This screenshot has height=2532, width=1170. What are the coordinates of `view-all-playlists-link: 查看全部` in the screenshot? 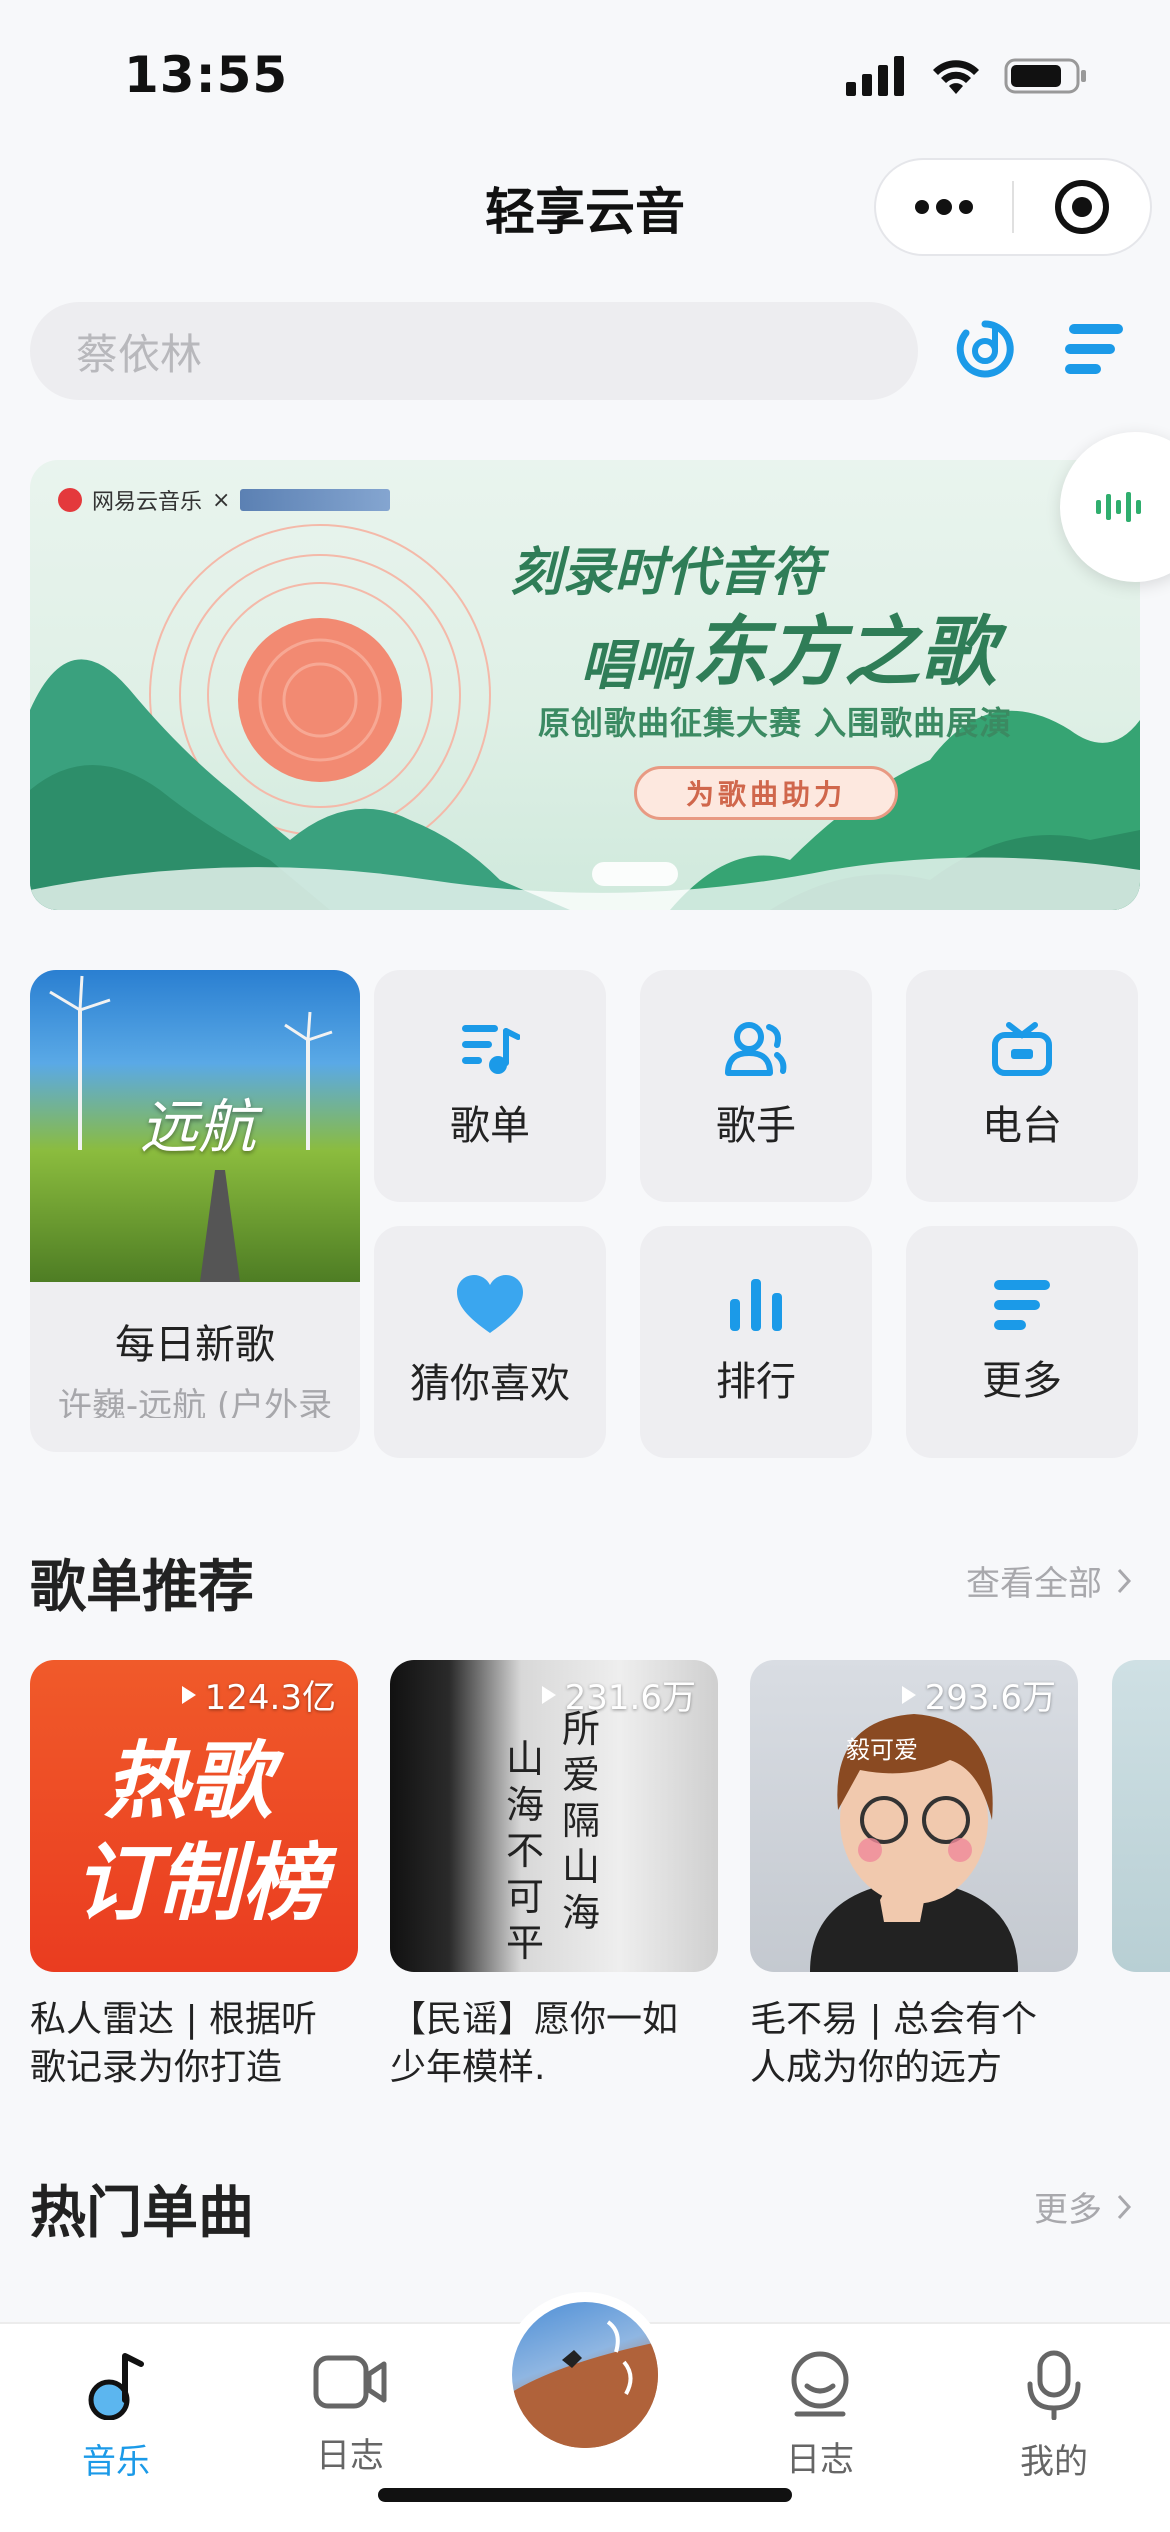 It's located at (1049, 1580).